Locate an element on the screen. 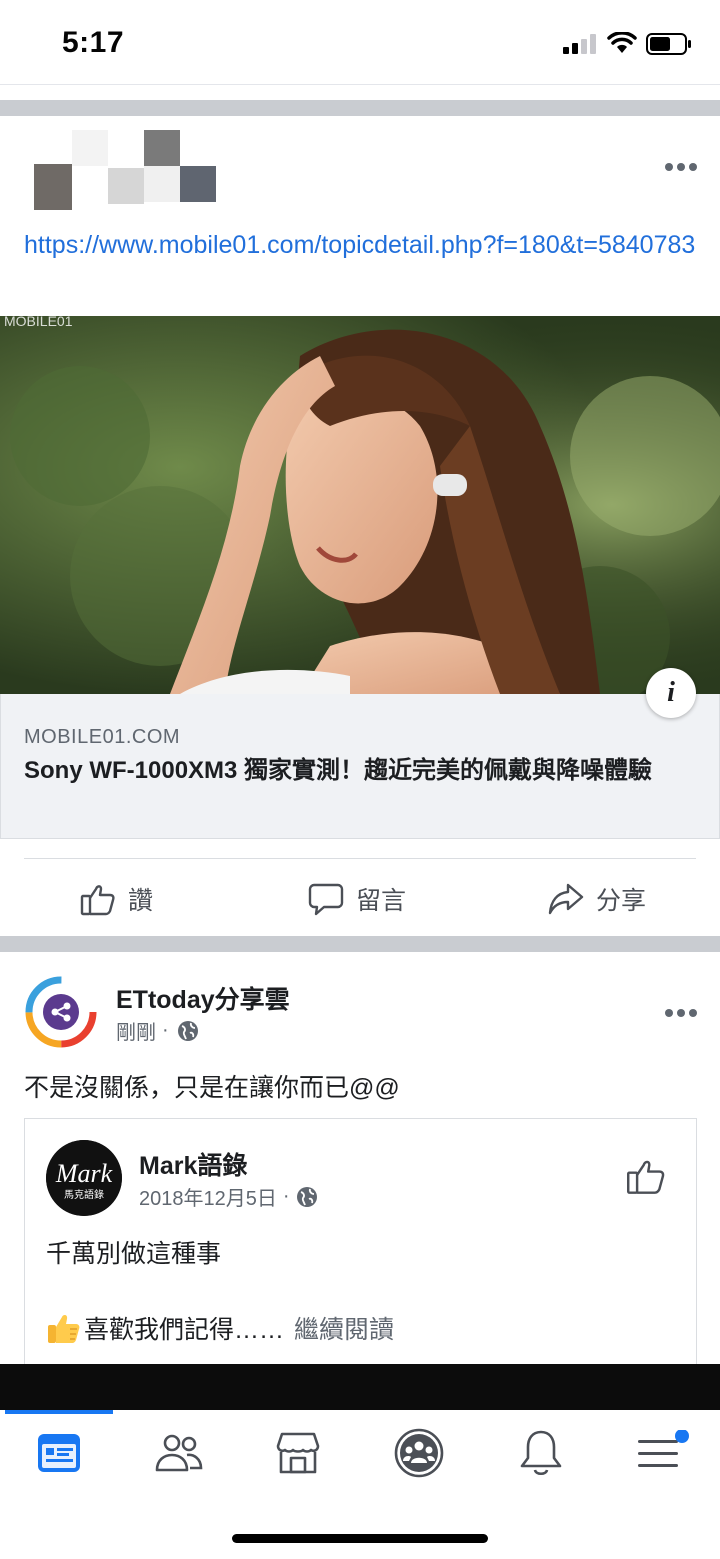  share-label: 分享 is located at coordinates (621, 901).